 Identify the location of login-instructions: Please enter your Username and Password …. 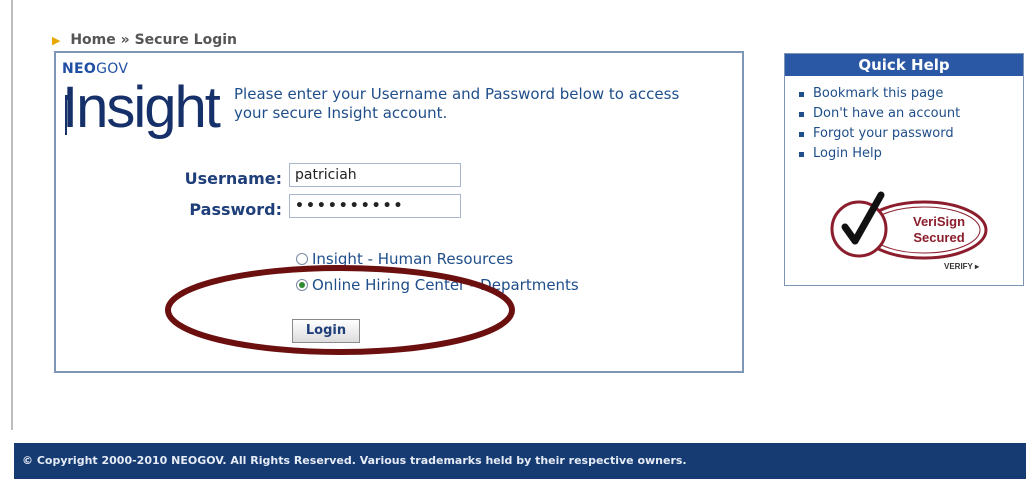
(457, 103).